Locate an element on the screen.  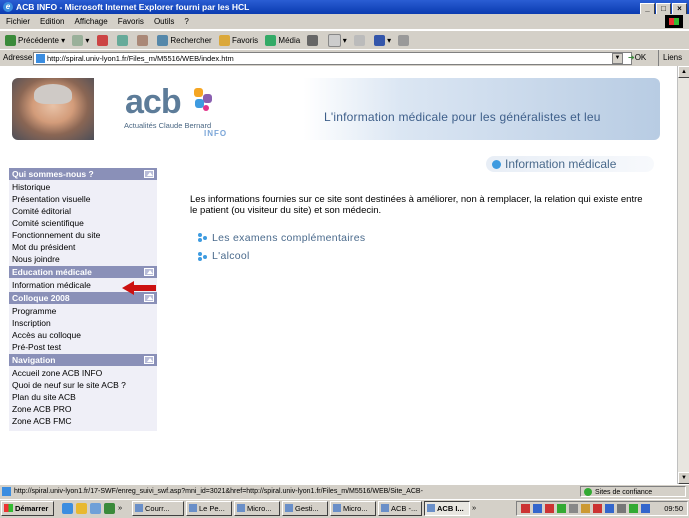
nav-item-comite-scientifique: Comité scientifique is located at coordinates (84, 223).